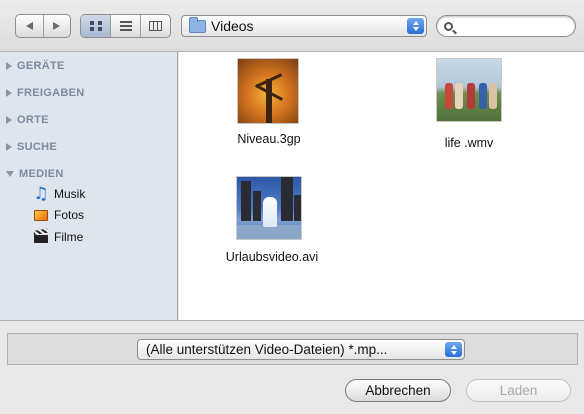 This screenshot has height=414, width=584. Describe the element at coordinates (41, 194) in the screenshot. I see `music-icon: ♫` at that location.